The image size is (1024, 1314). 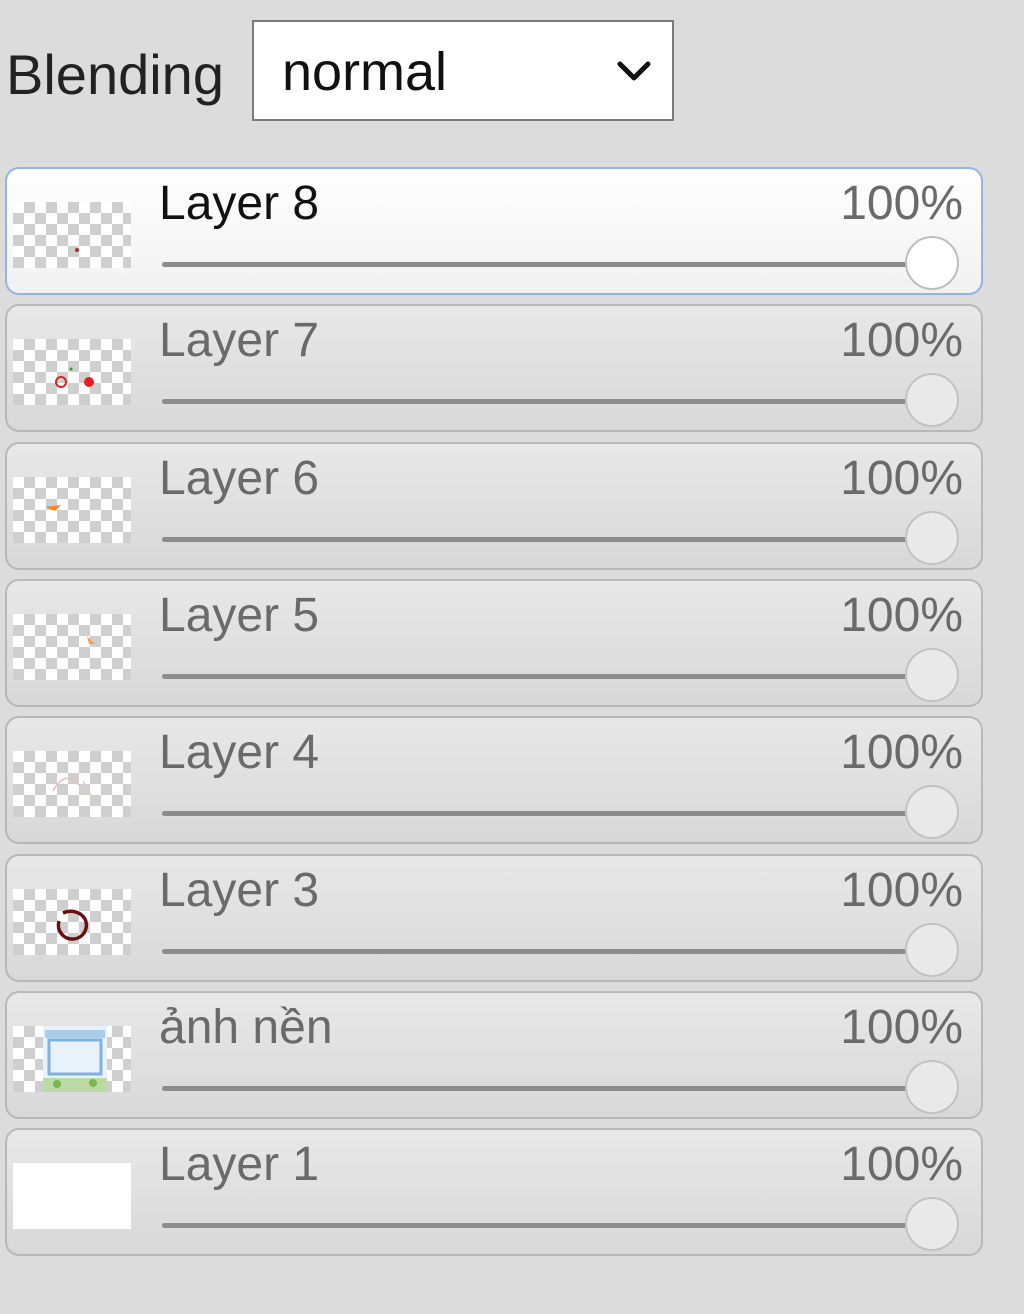 What do you see at coordinates (494, 1192) in the screenshot?
I see `layer-row: Layer 1 100%` at bounding box center [494, 1192].